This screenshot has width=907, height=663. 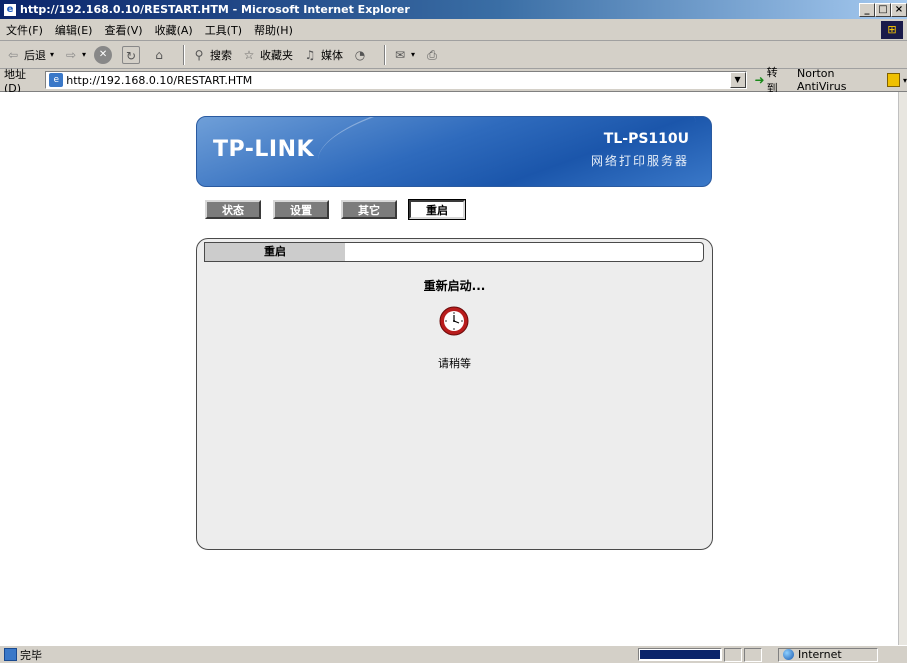 I want to click on tab-restart: 重启, so click(x=437, y=209).